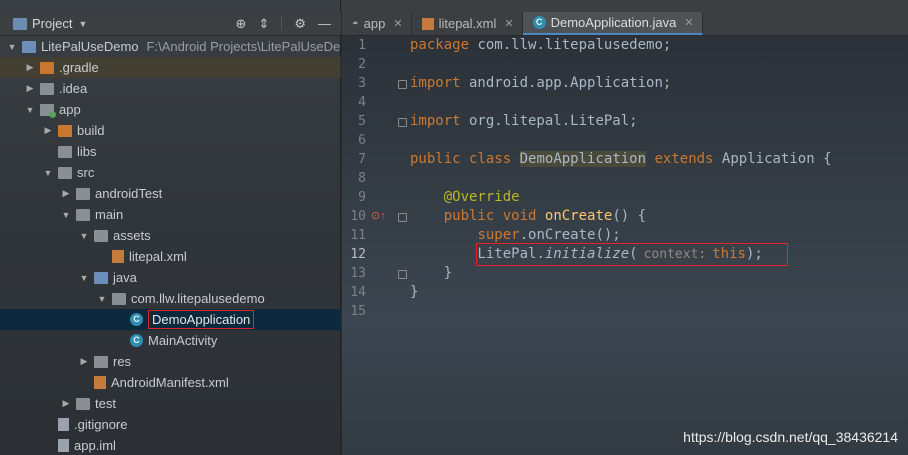 The width and height of the screenshot is (908, 455). Describe the element at coordinates (541, 83) in the screenshot. I see `code-line-3: import android.app.Application;` at that location.